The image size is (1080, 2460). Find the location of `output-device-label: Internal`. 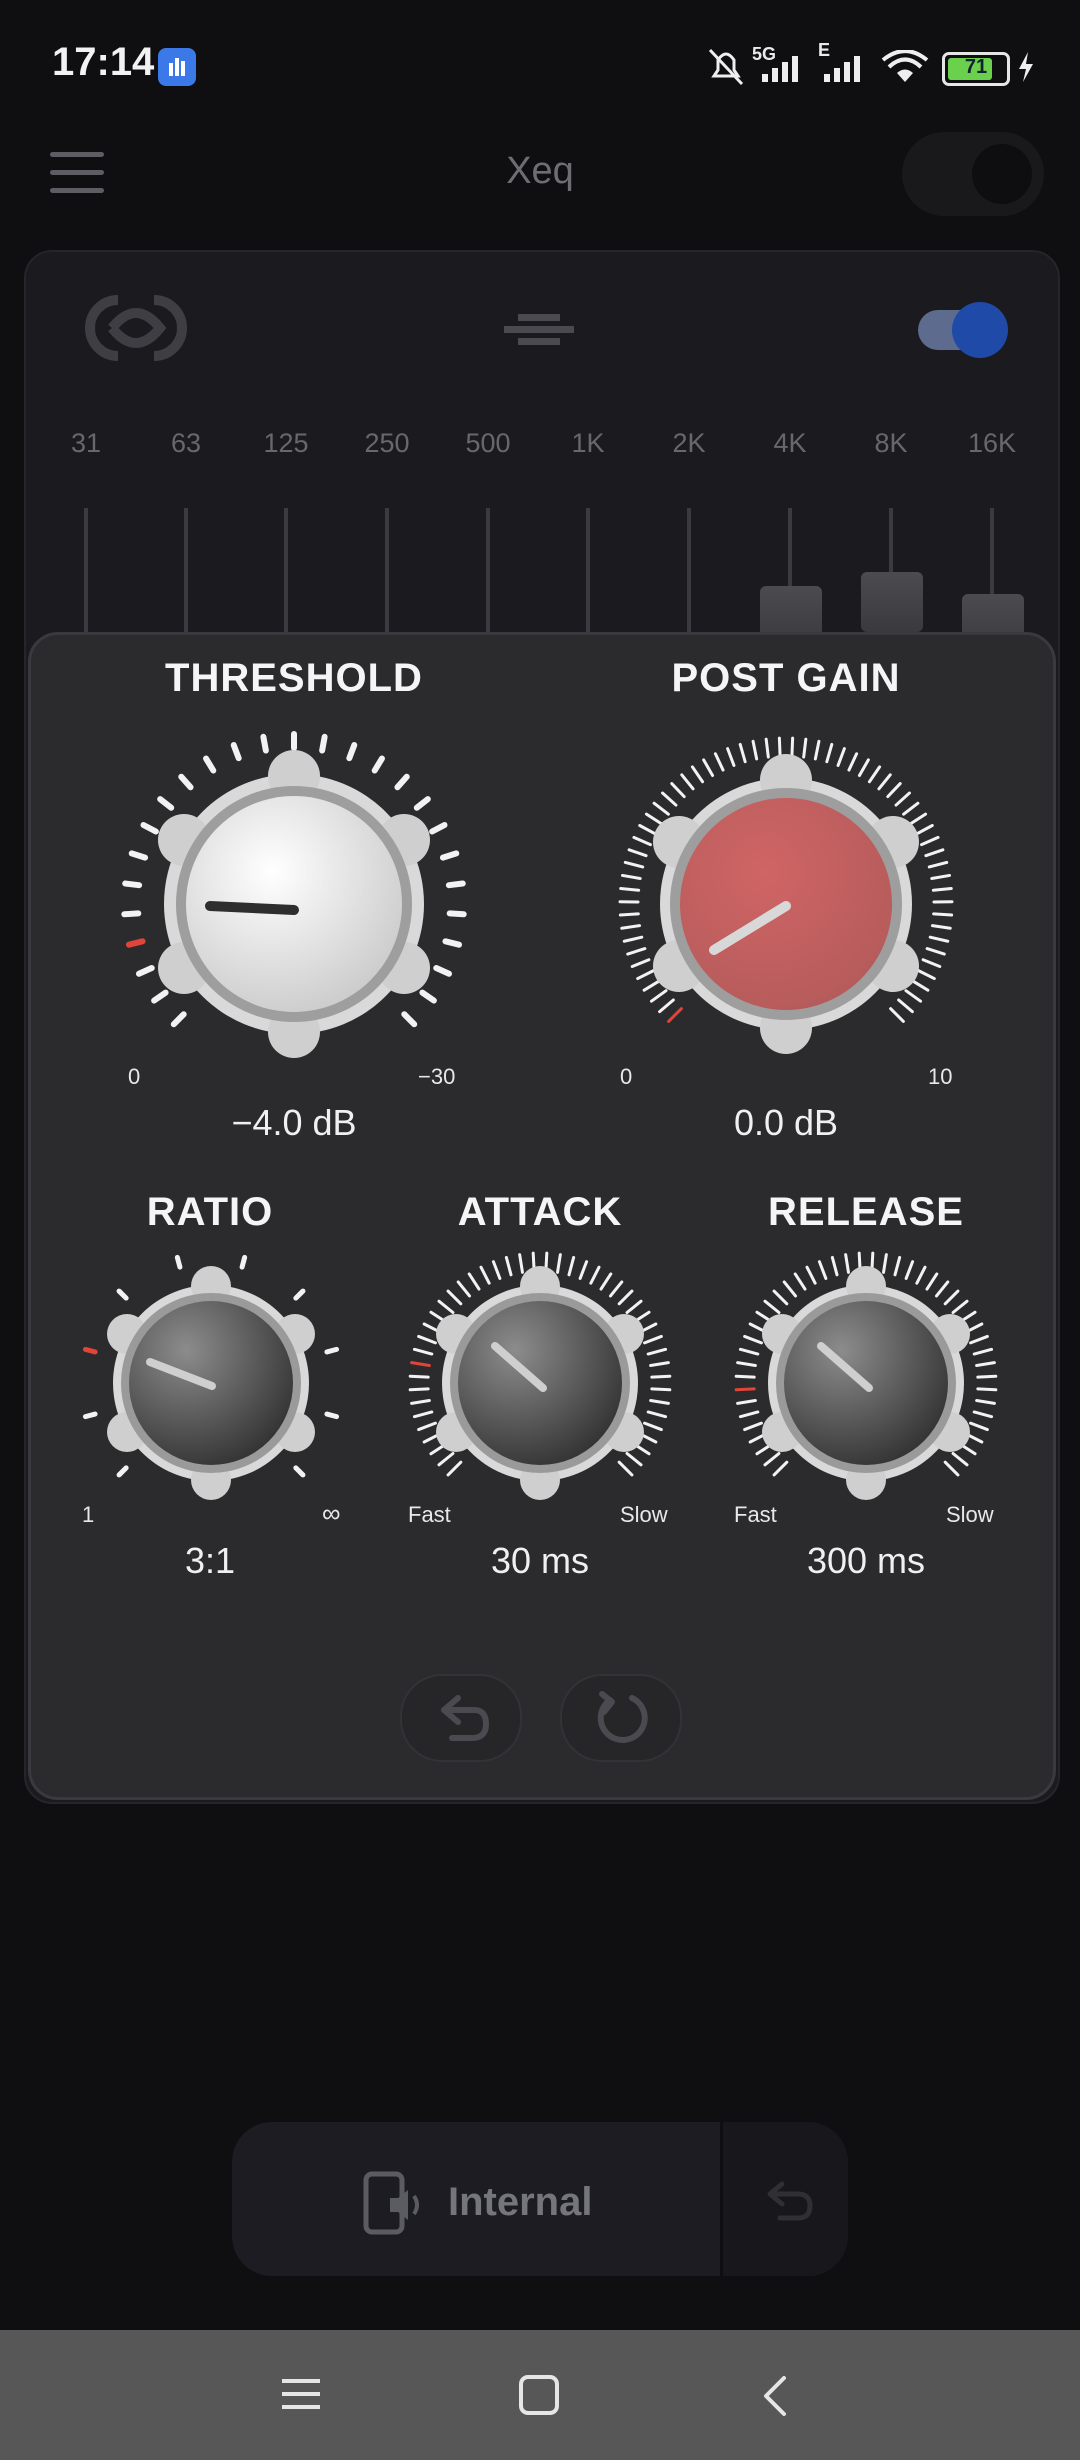

output-device-label: Internal is located at coordinates (520, 2202).